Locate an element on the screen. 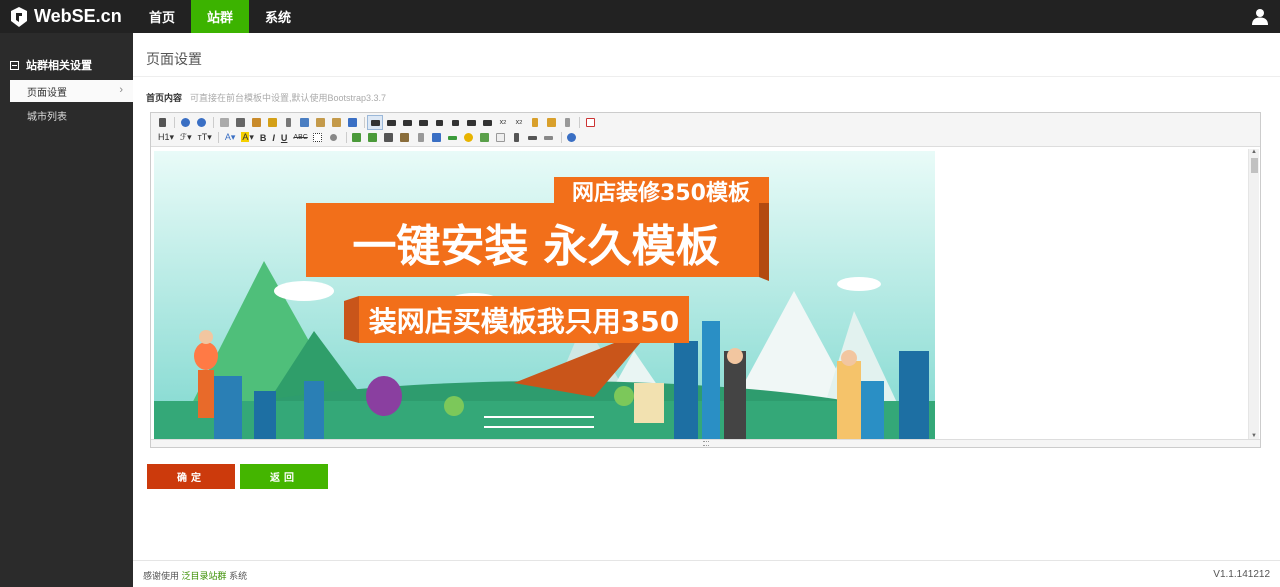  template-icon is located at coordinates (256, 122).